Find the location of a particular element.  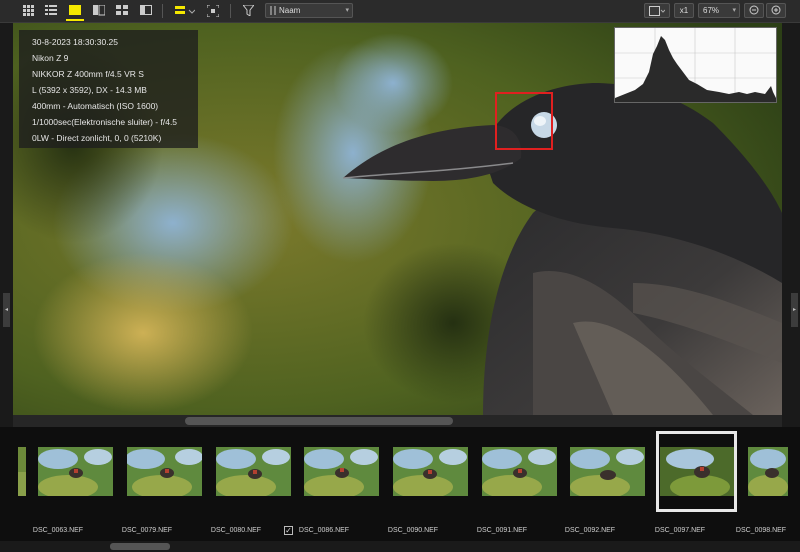

fit-window-icon is located at coordinates (657, 11).